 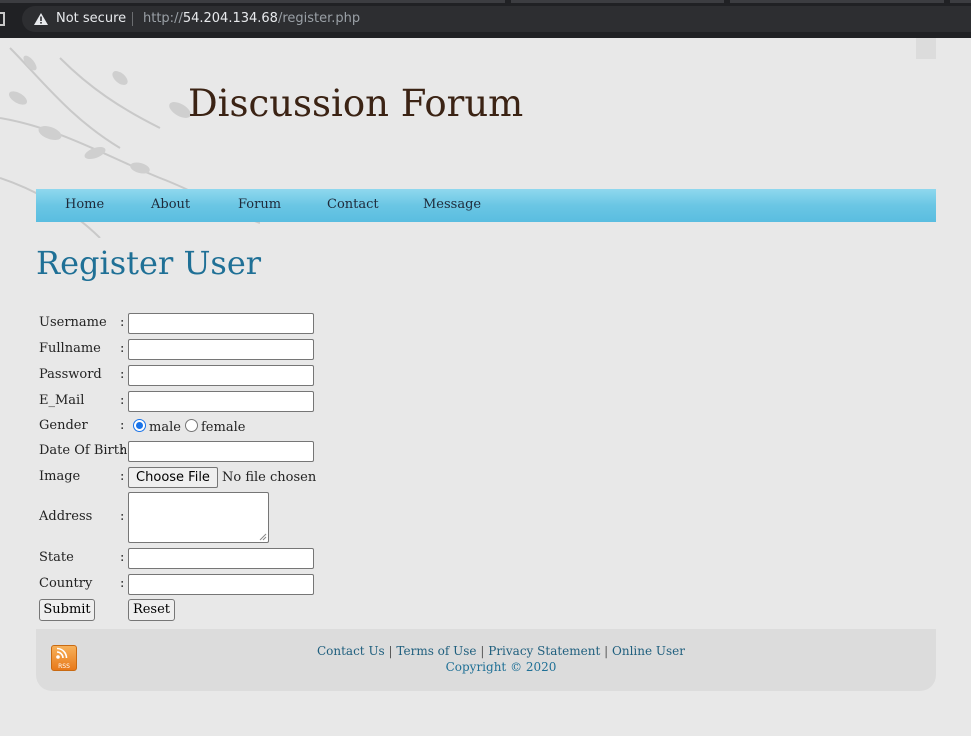 I want to click on country-input, so click(x=221, y=584).